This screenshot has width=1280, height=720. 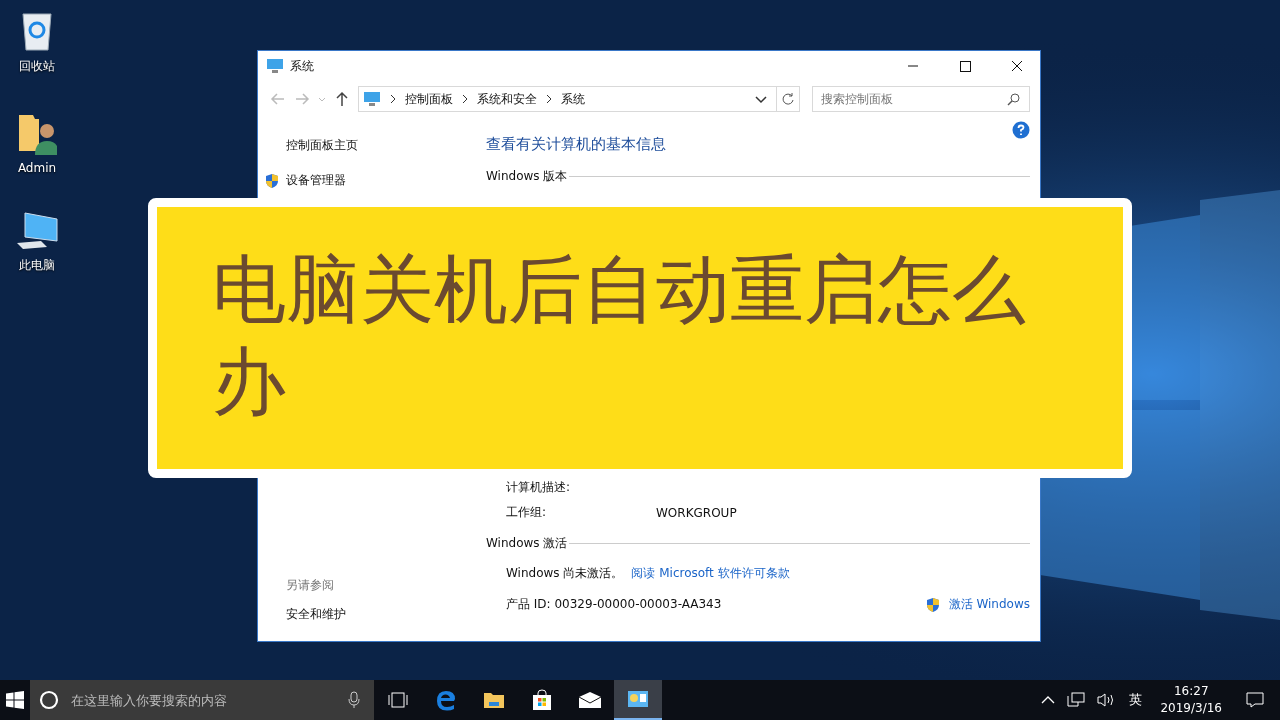 I want to click on info-label: 计算机描述:, so click(x=539, y=487).